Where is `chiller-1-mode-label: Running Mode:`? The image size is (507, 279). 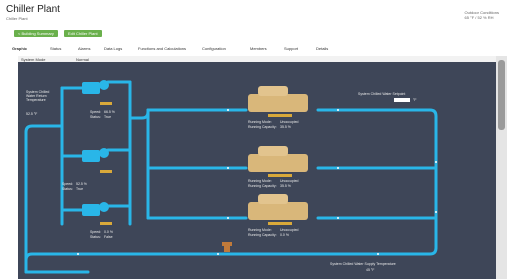 chiller-1-mode-label: Running Mode: is located at coordinates (260, 122).